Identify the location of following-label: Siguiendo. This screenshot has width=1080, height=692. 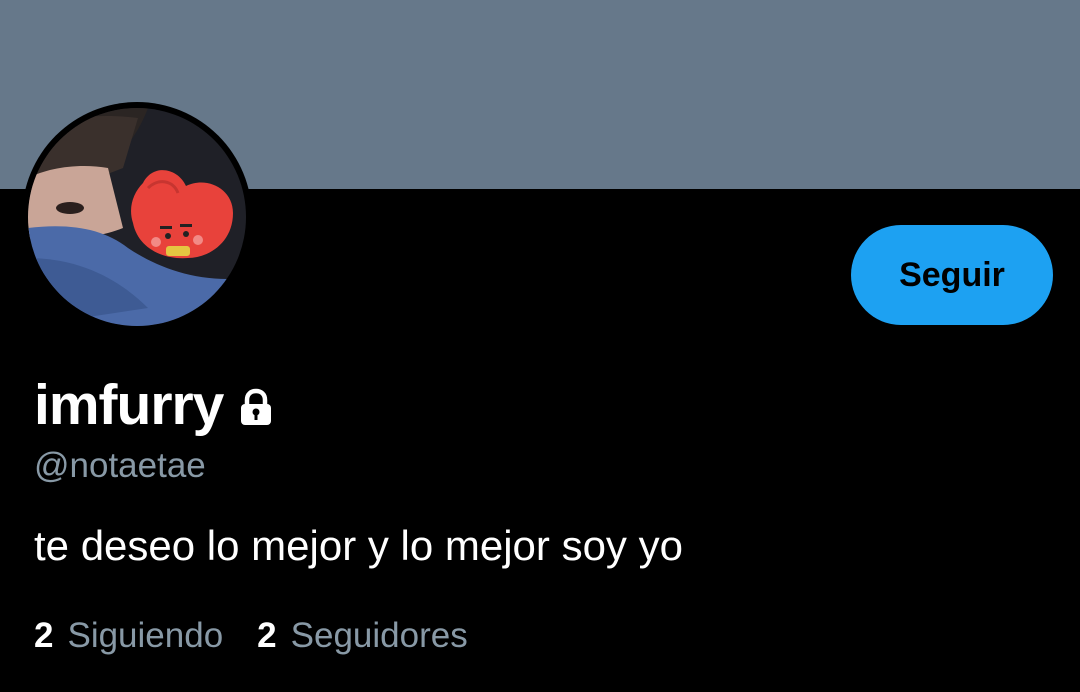
(145, 635).